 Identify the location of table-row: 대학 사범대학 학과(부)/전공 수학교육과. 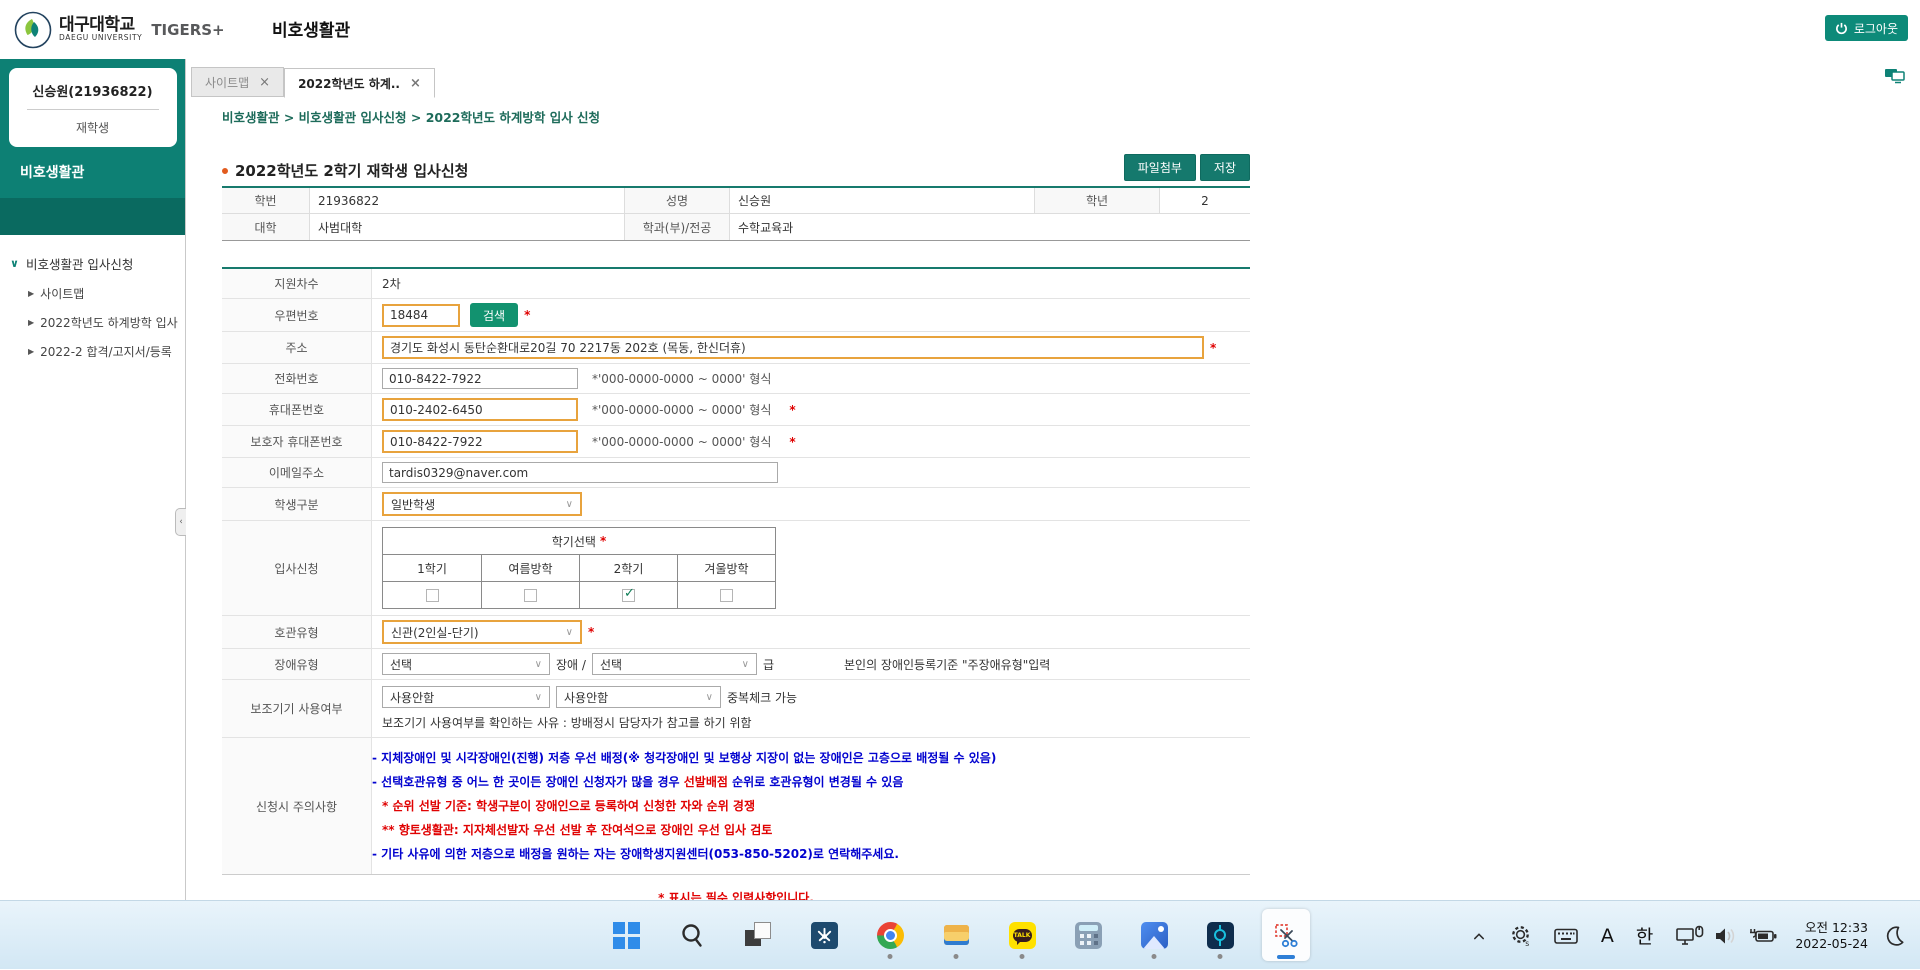
(736, 227).